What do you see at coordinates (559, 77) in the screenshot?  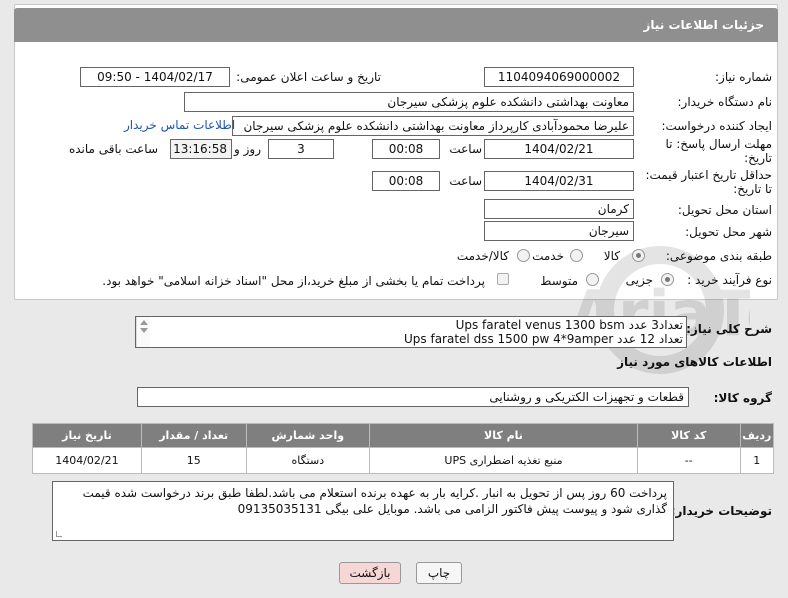 I see `need-number-field: 1104094069000002` at bounding box center [559, 77].